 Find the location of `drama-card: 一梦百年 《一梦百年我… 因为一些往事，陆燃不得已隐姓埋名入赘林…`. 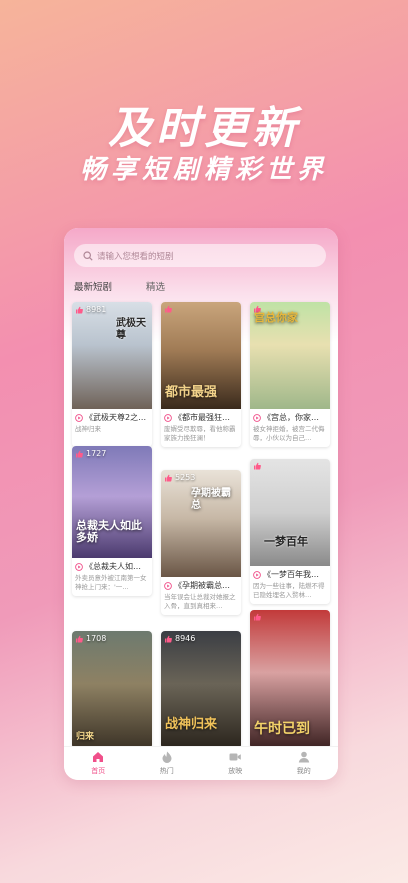

drama-card: 一梦百年 《一梦百年我… 因为一些往事，陆燃不得已隐姓埋名入赘林… is located at coordinates (290, 531).